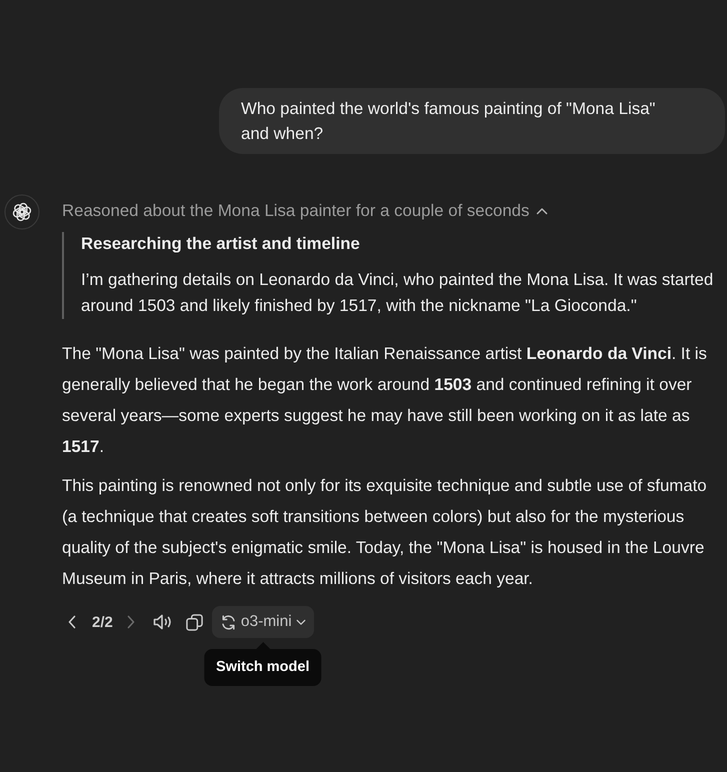 This screenshot has height=772, width=727. I want to click on answer-paragraph: This painting is renowned not only for its exquisite technique and subtle use of sfumato (a technique that creates soft transitions between colors) but also for the mysterious quality of the subject's enigmatic smile. Today, the "Mona Lisa" is housed in the Louvre Museum in Paris, where it attracts millions of visitors each year., so click(385, 532).